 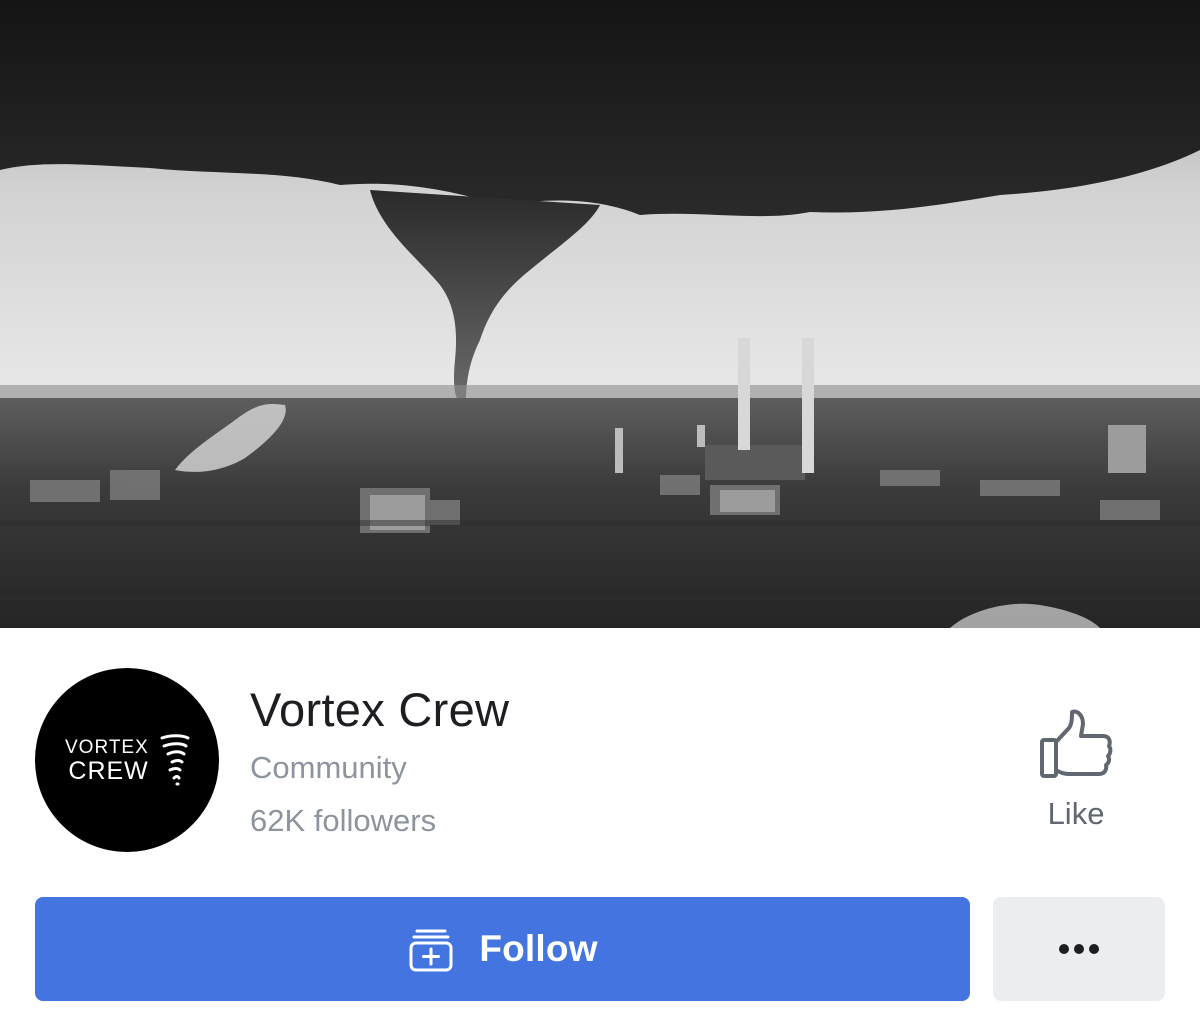 What do you see at coordinates (538, 948) in the screenshot?
I see `follow-label: Follow` at bounding box center [538, 948].